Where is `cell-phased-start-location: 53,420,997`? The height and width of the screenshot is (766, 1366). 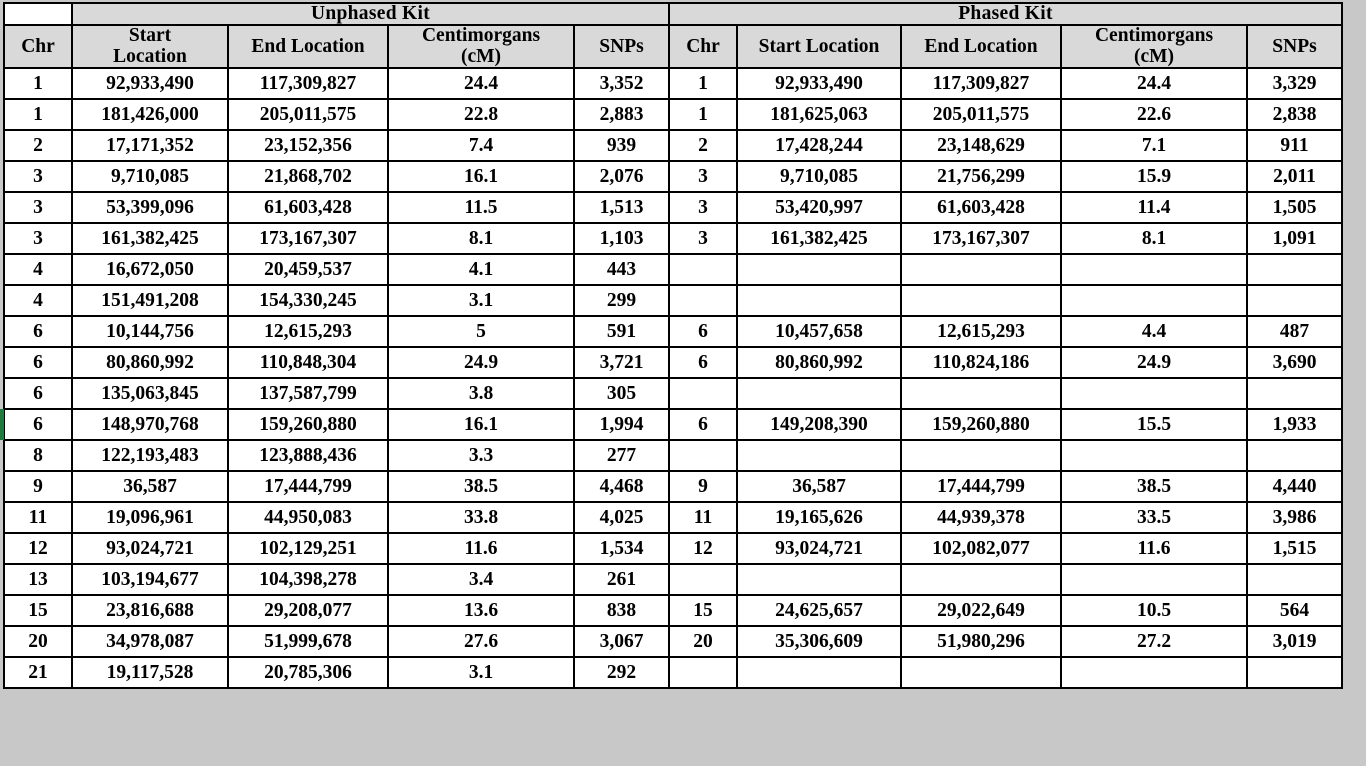 cell-phased-start-location: 53,420,997 is located at coordinates (819, 208).